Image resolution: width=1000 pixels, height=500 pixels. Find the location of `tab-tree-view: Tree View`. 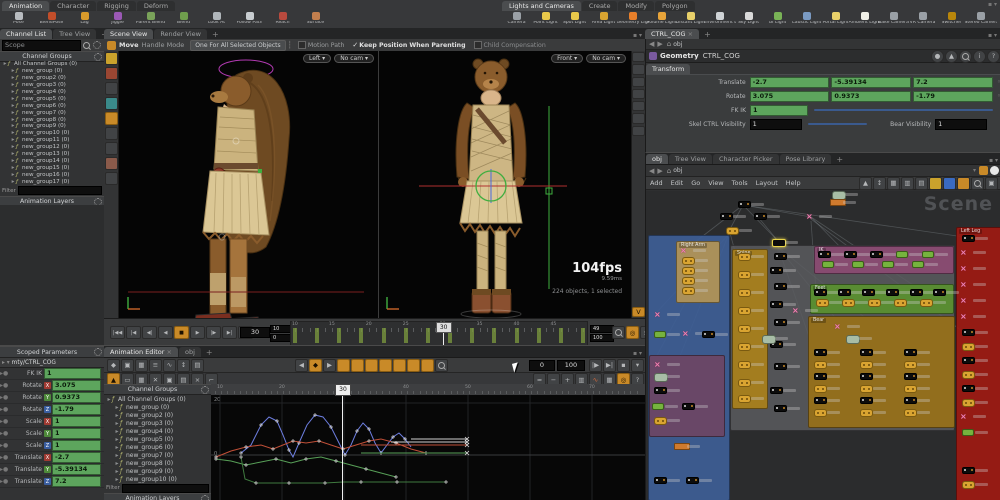

tab-tree-view: Tree View is located at coordinates (690, 159).